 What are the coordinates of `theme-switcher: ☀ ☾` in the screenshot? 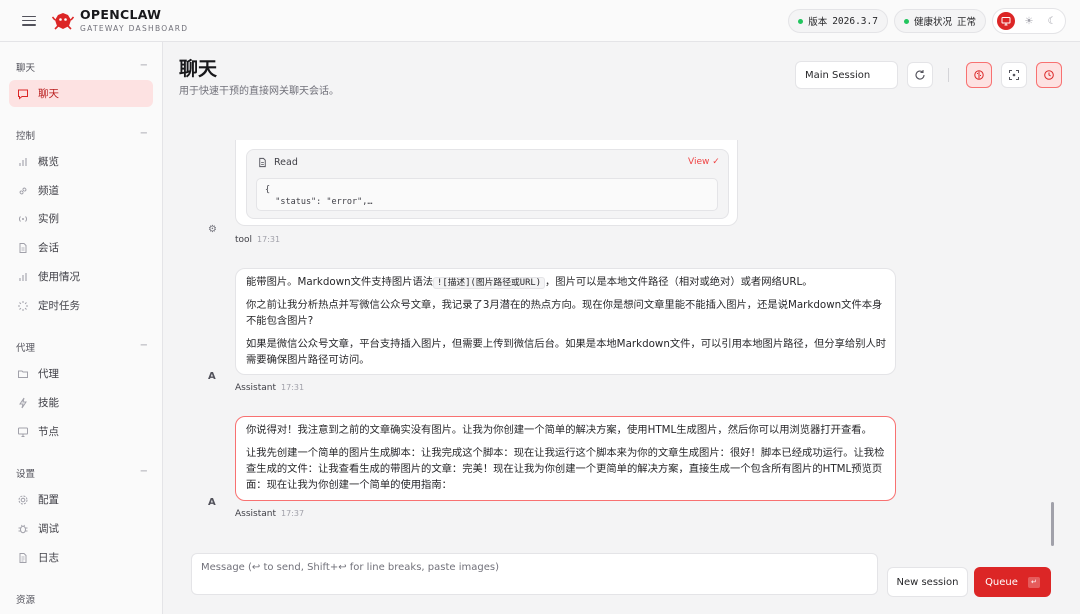 It's located at (1029, 21).